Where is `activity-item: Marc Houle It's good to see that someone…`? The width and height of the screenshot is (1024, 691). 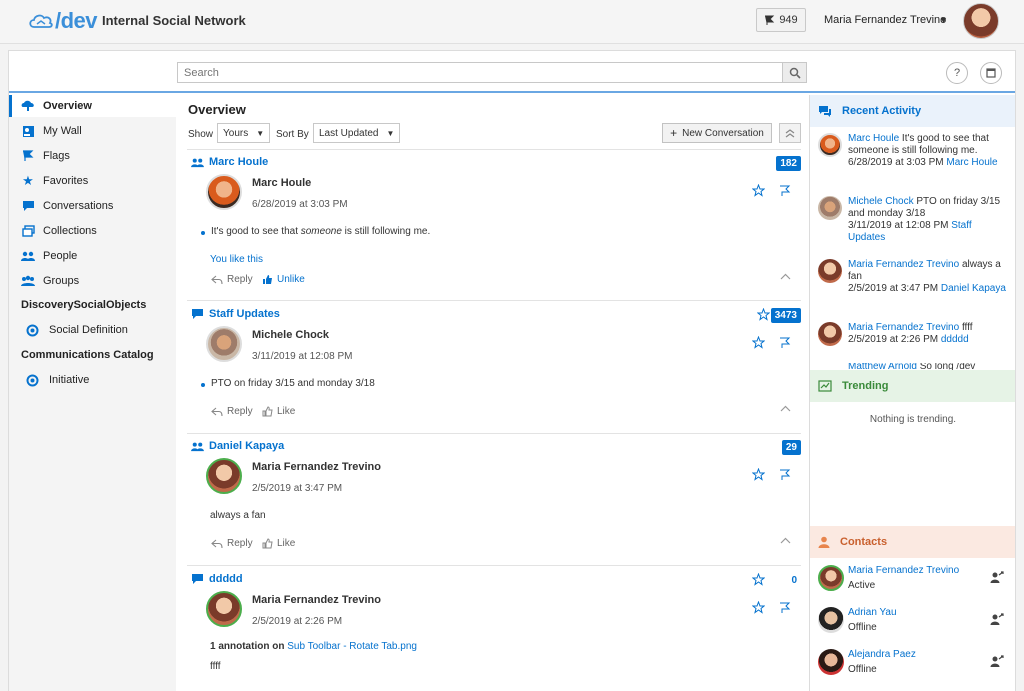 activity-item: Marc Houle It's good to see that someone… is located at coordinates (914, 163).